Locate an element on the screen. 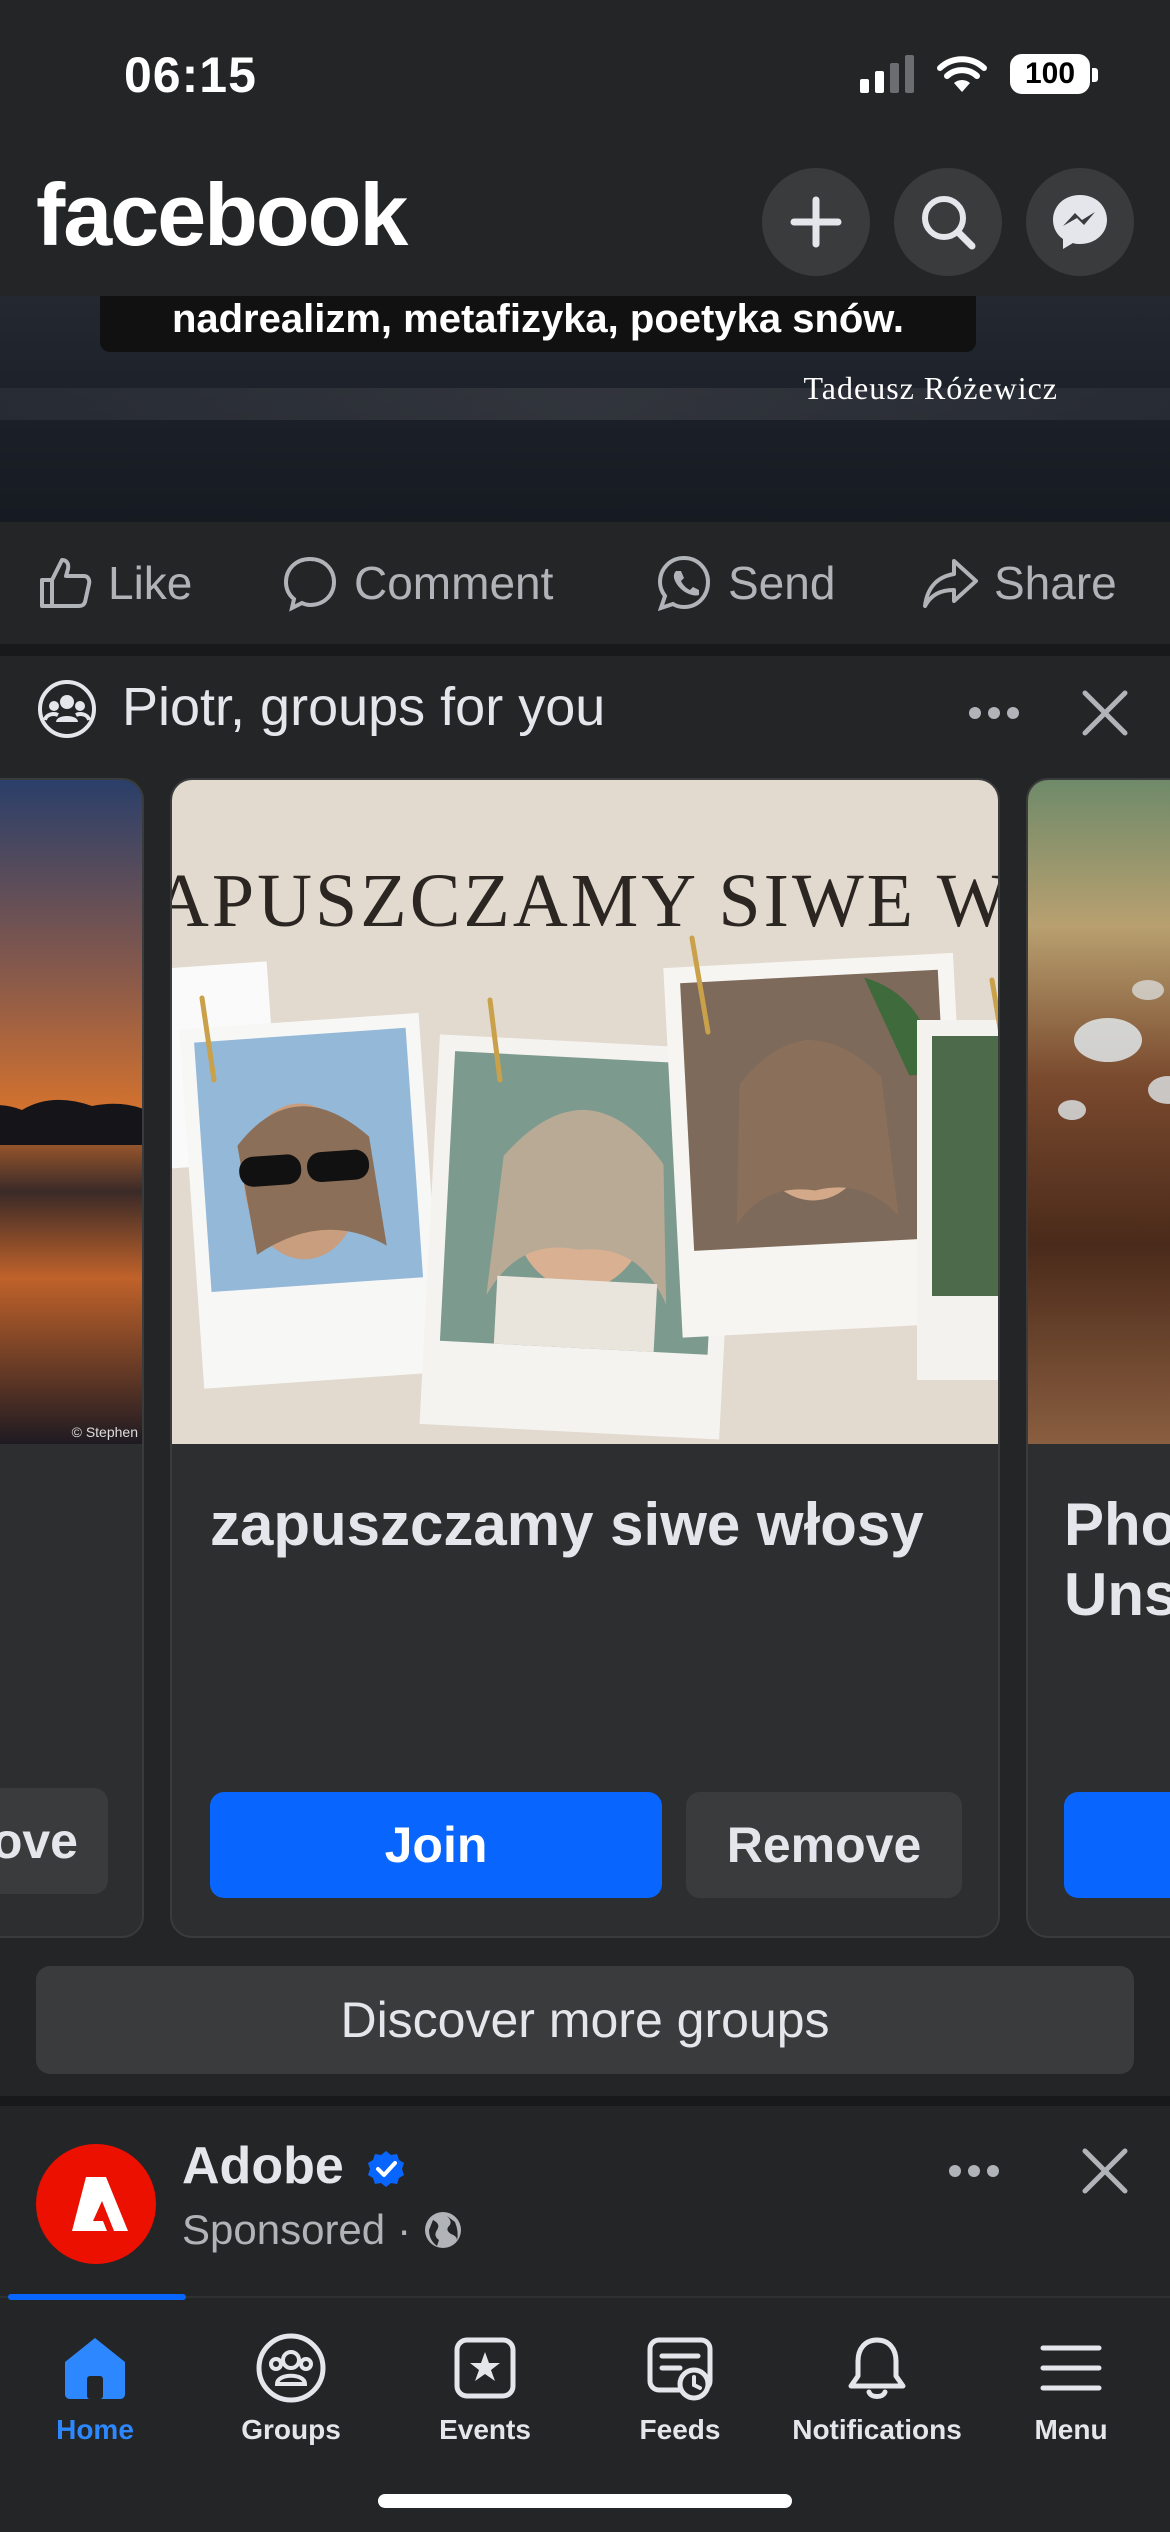 Image resolution: width=1170 pixels, height=2532 pixels. battery-level: 100 is located at coordinates (1050, 73).